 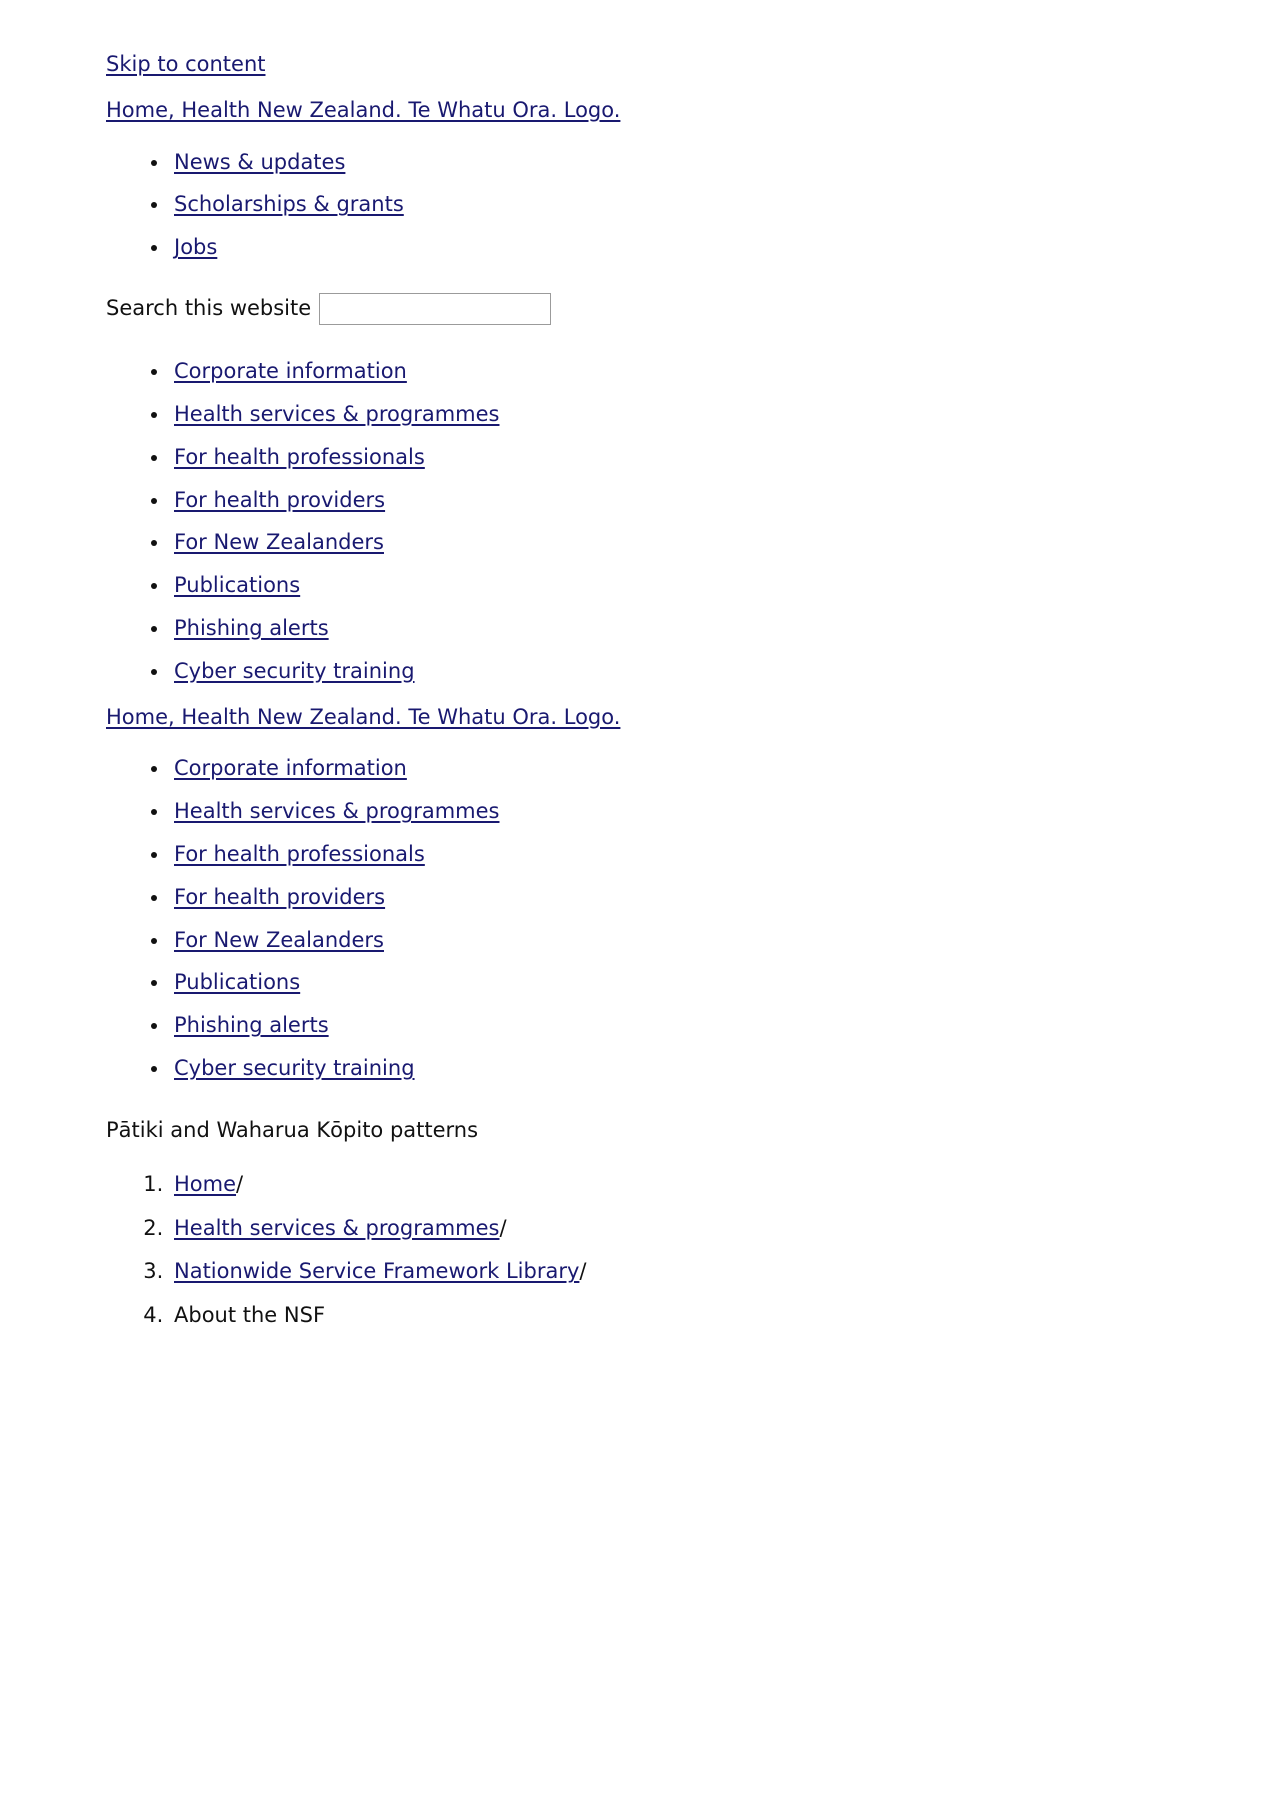 What do you see at coordinates (435, 309) in the screenshot?
I see `search-input` at bounding box center [435, 309].